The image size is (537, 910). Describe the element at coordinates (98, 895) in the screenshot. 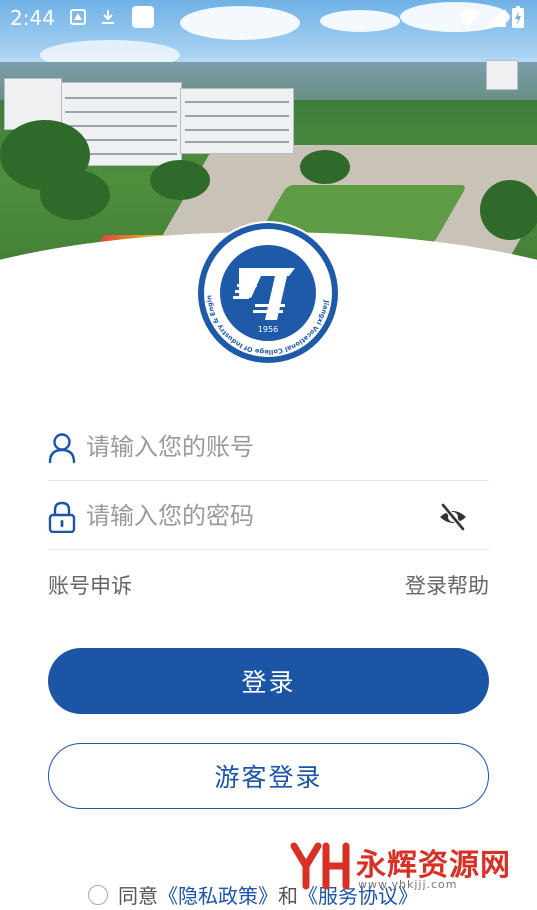

I see `agree-radio` at that location.